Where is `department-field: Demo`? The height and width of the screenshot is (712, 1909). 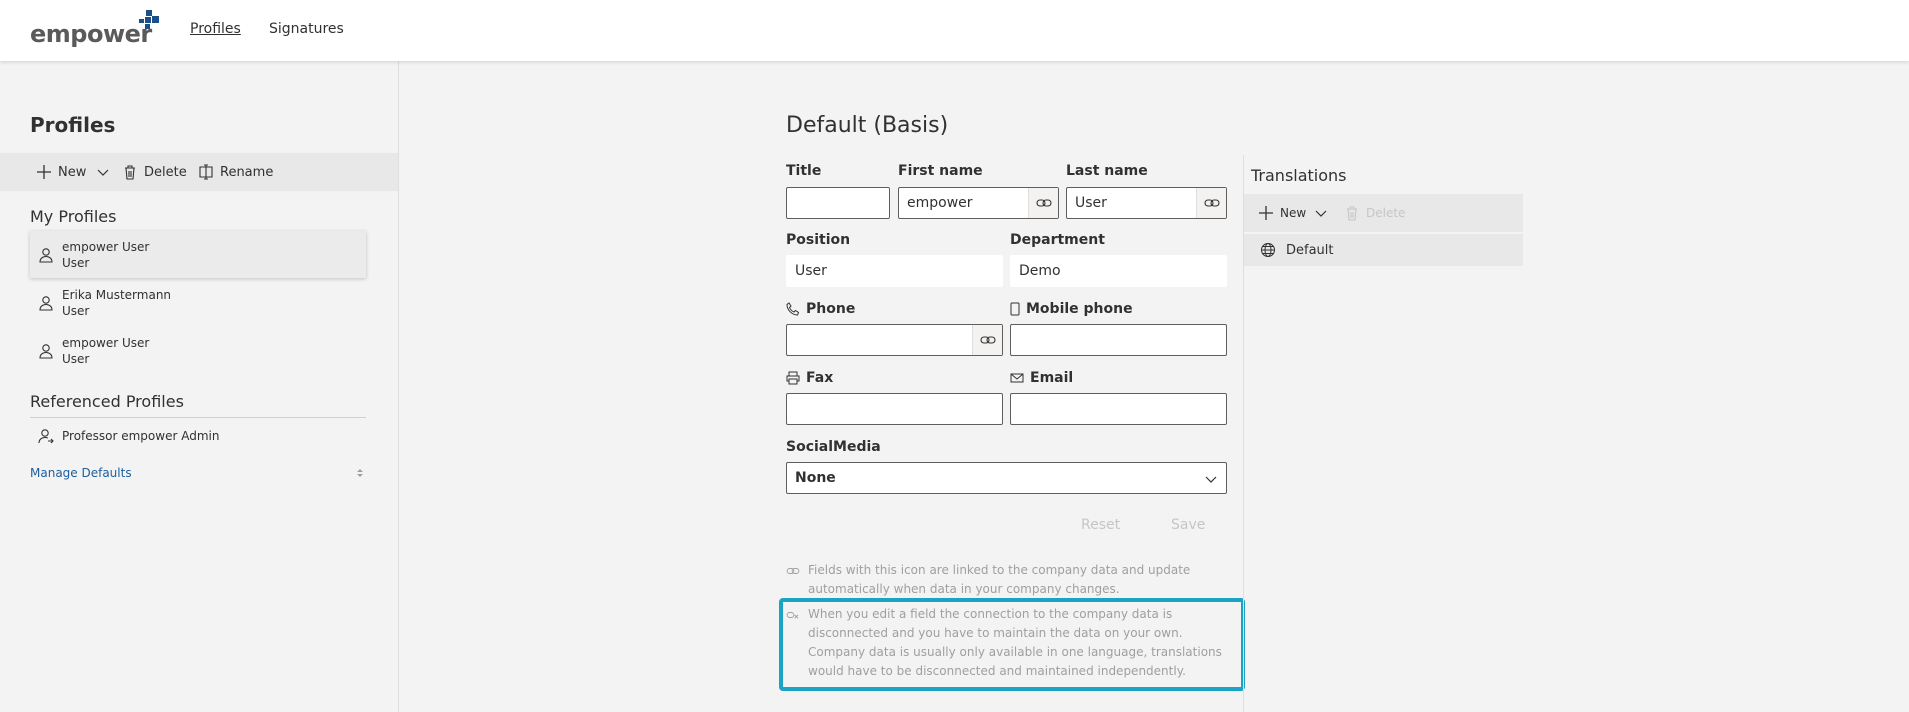 department-field: Demo is located at coordinates (1118, 271).